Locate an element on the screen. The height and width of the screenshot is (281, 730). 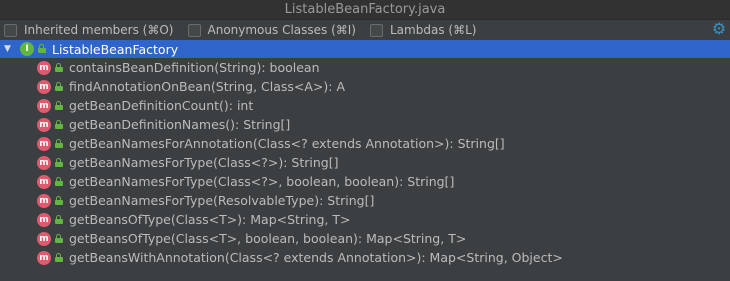
interface-icon: I is located at coordinates (27, 49).